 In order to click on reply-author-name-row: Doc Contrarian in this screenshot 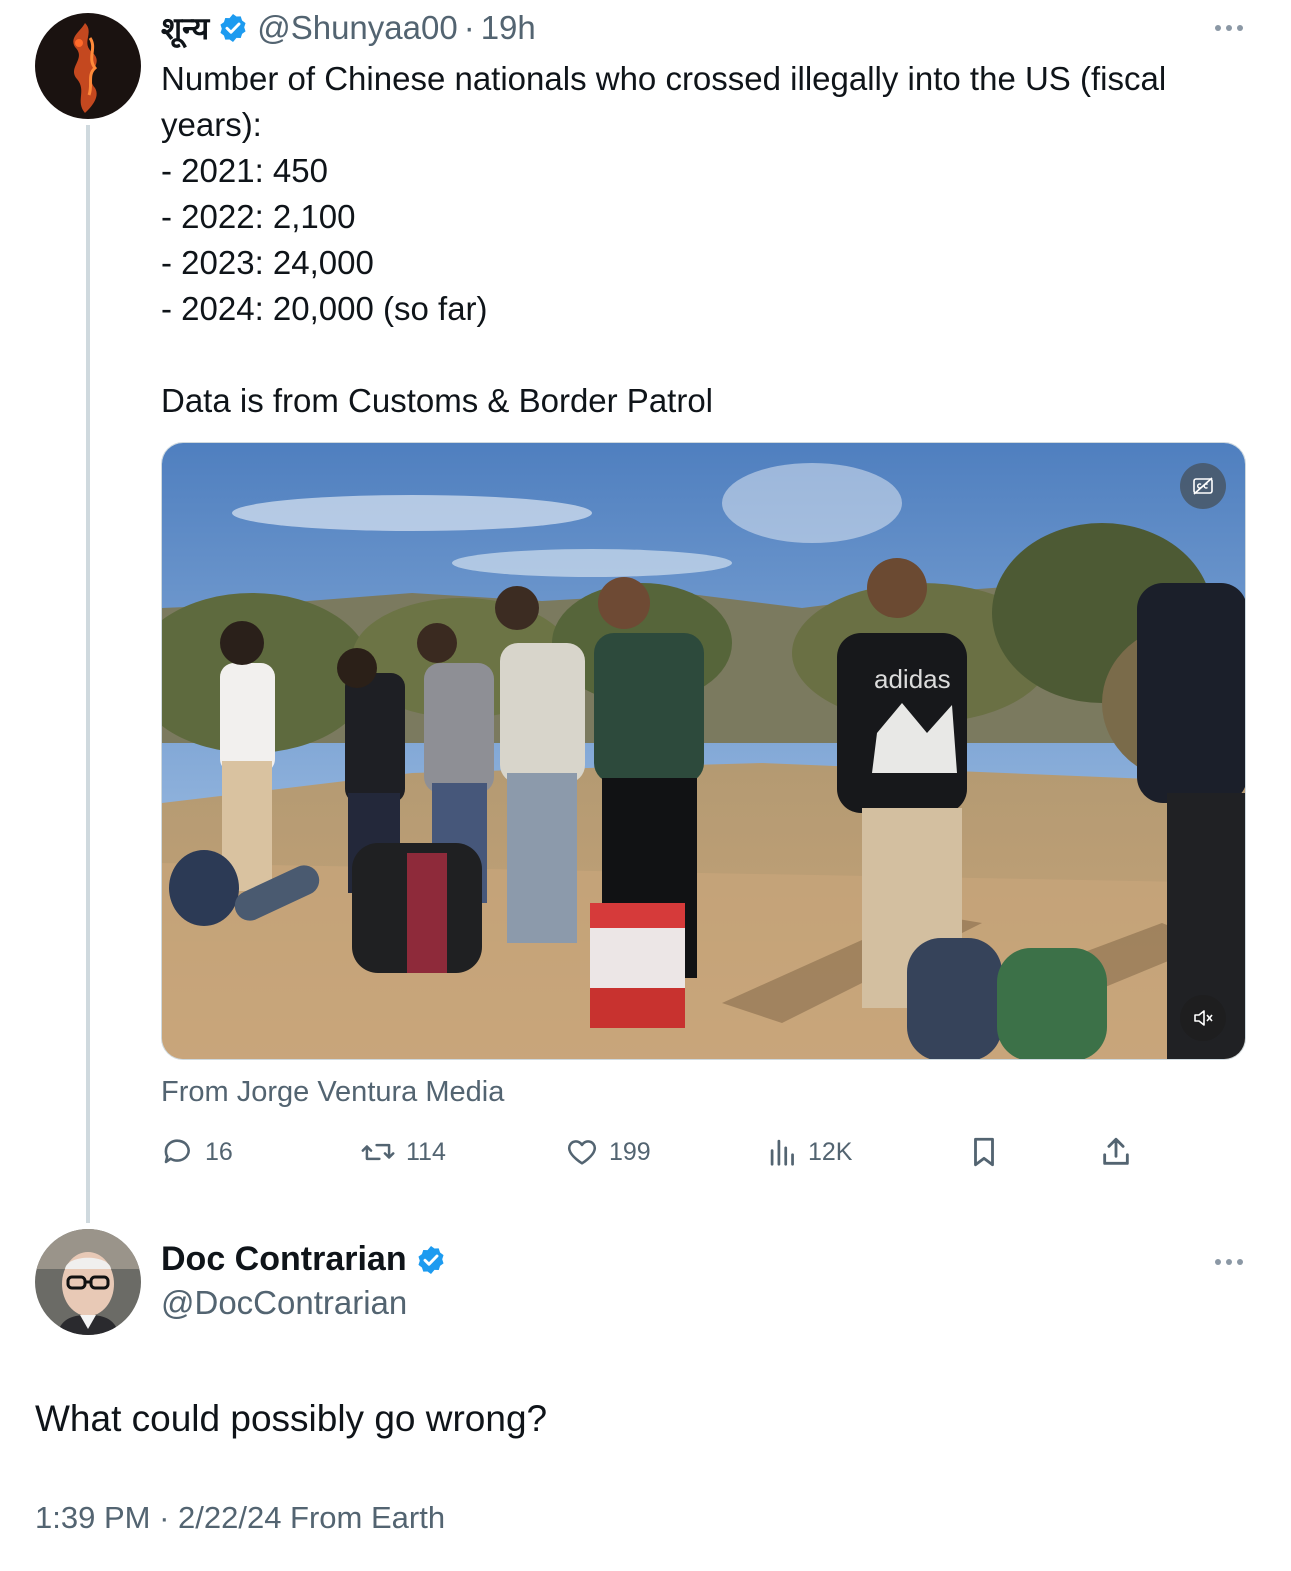, I will do `click(304, 1259)`.